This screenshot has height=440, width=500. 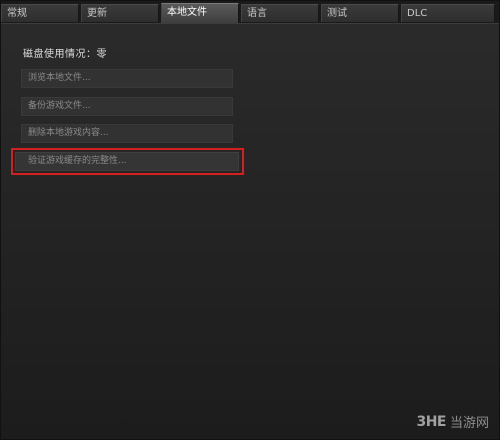 I want to click on disk-usage-label: 磁盘使用情况：零, so click(x=65, y=54).